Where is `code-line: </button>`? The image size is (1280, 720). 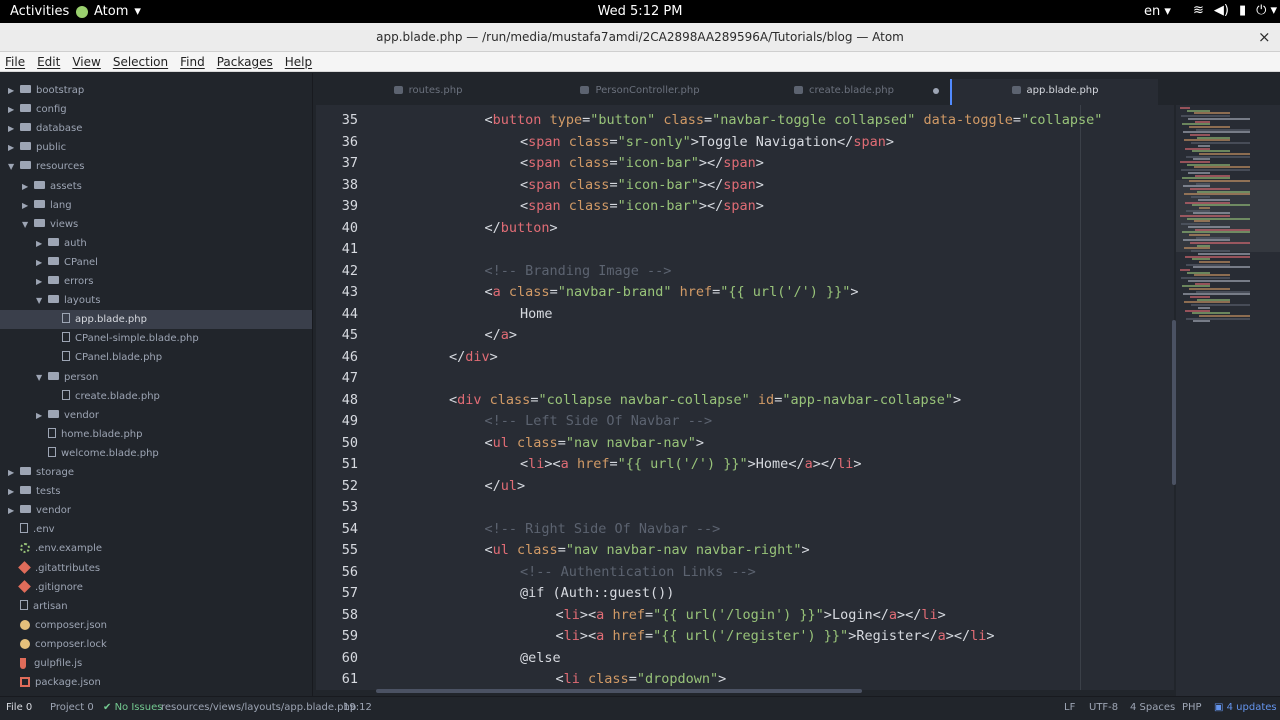 code-line: </button> is located at coordinates (521, 229).